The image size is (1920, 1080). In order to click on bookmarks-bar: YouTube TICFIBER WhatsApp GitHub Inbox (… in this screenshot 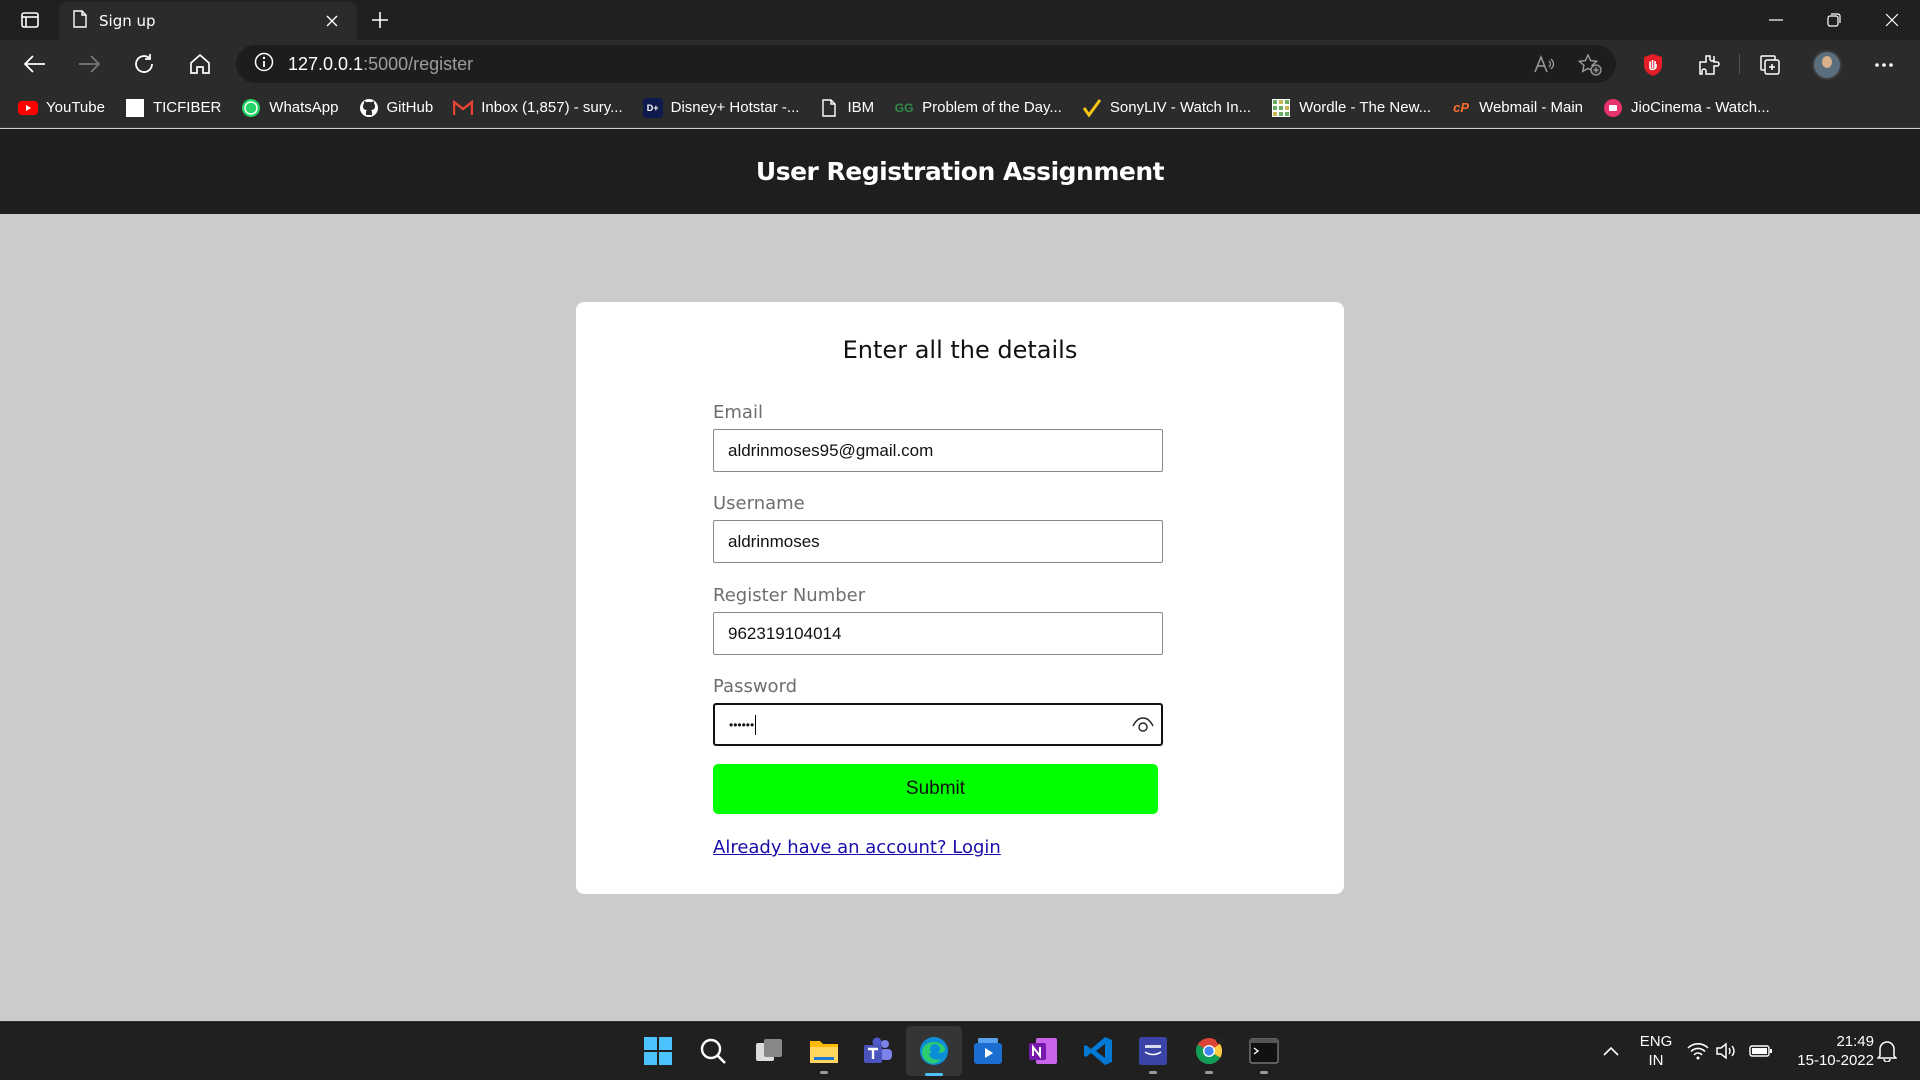, I will do `click(960, 108)`.